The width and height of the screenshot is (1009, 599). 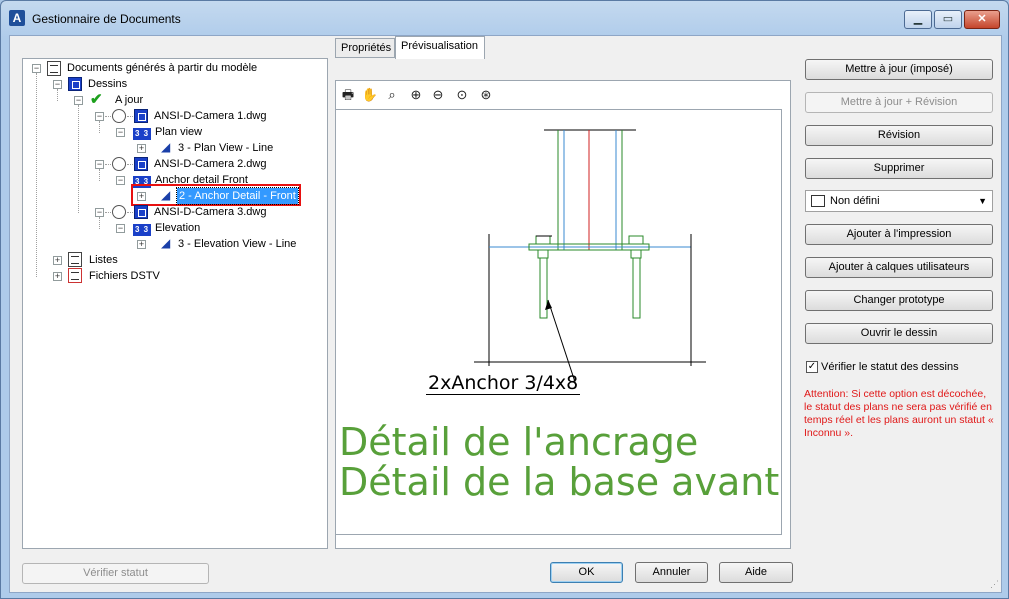 I want to click on add-to-user-layers-button: Ajouter à calques utilisateurs, so click(x=899, y=267).